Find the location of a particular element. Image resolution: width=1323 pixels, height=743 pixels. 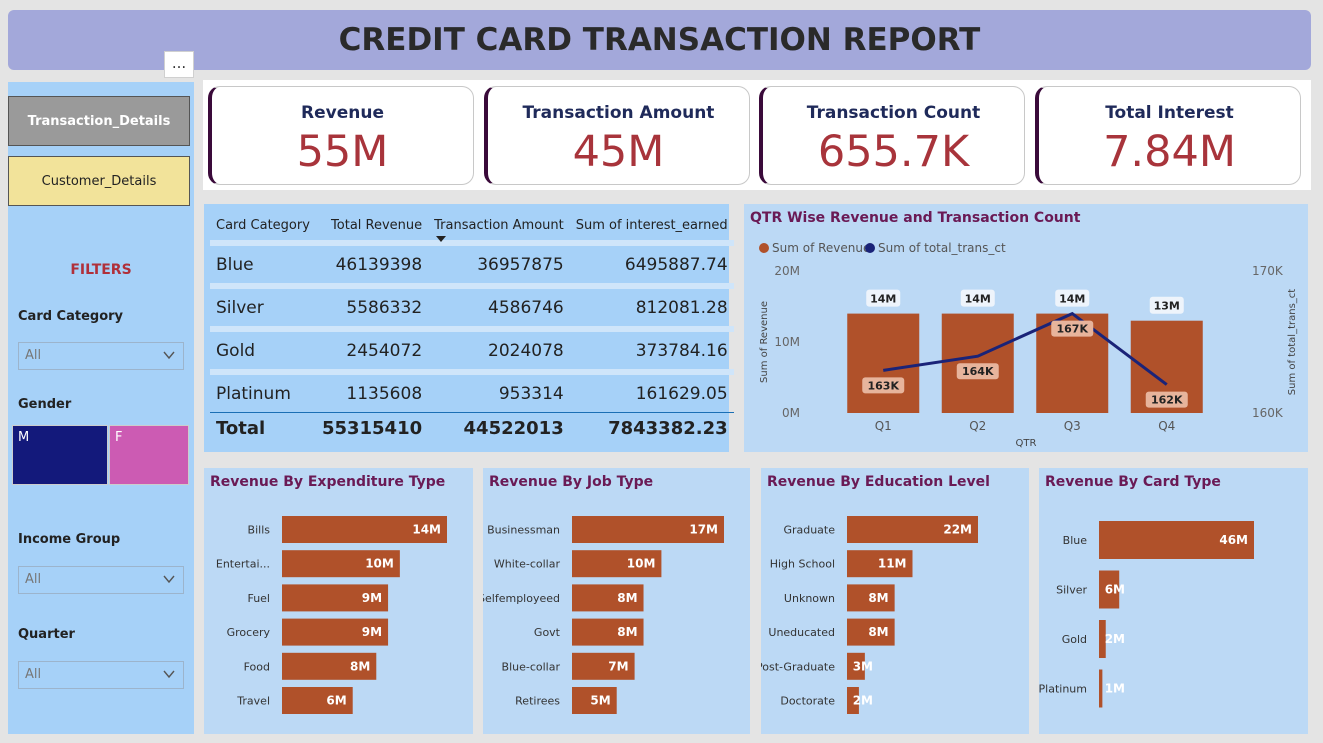

table-cell: 36957875 is located at coordinates (499, 263).